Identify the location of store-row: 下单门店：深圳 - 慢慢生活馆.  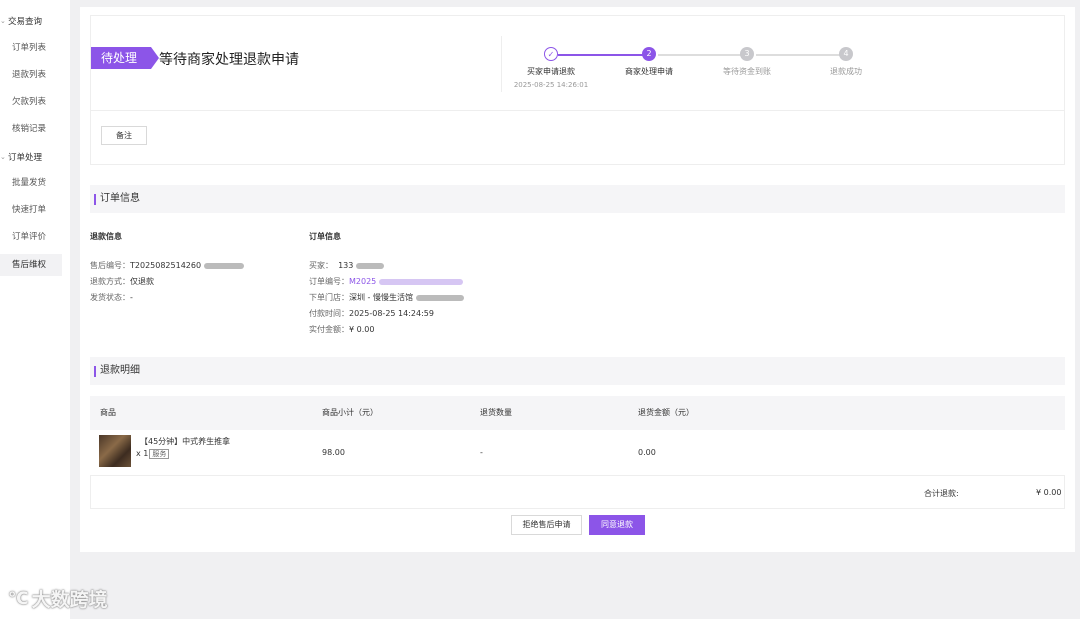
(386, 297).